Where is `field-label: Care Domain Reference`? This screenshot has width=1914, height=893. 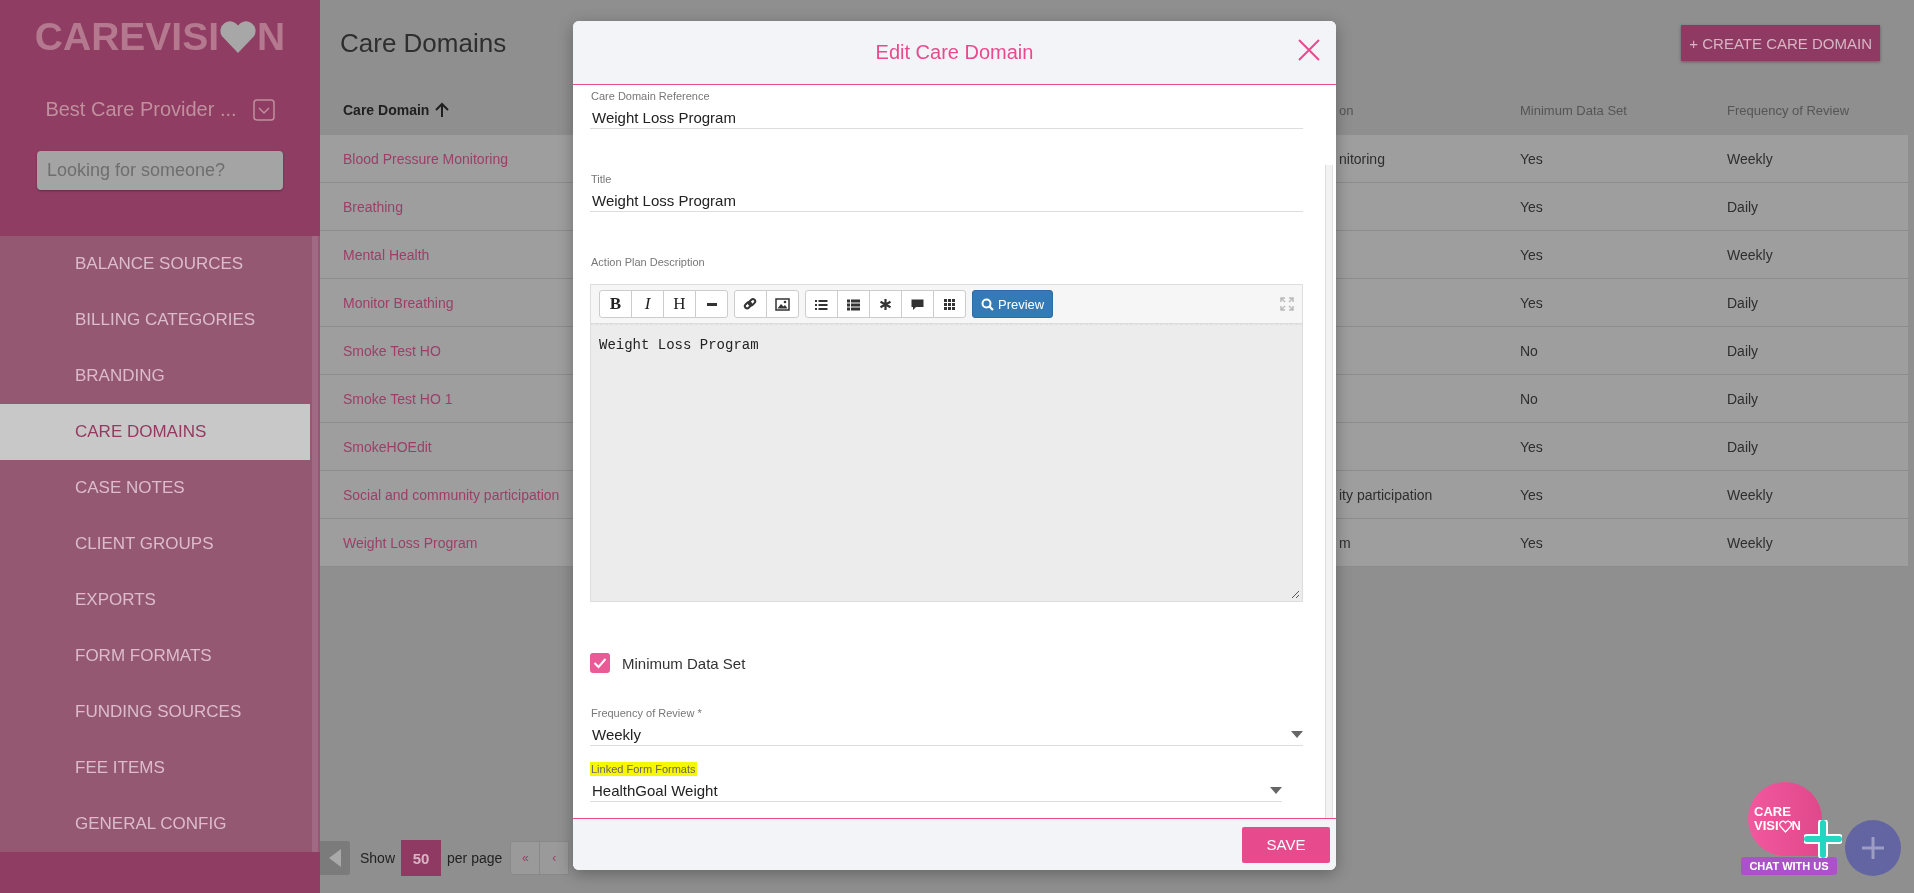
field-label: Care Domain Reference is located at coordinates (650, 96).